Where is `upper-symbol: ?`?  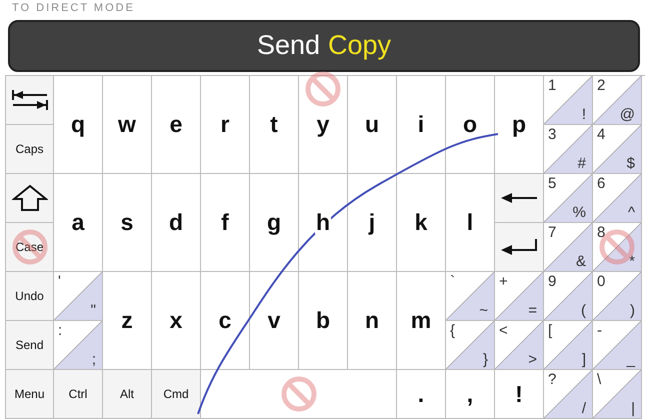
upper-symbol: ? is located at coordinates (552, 379).